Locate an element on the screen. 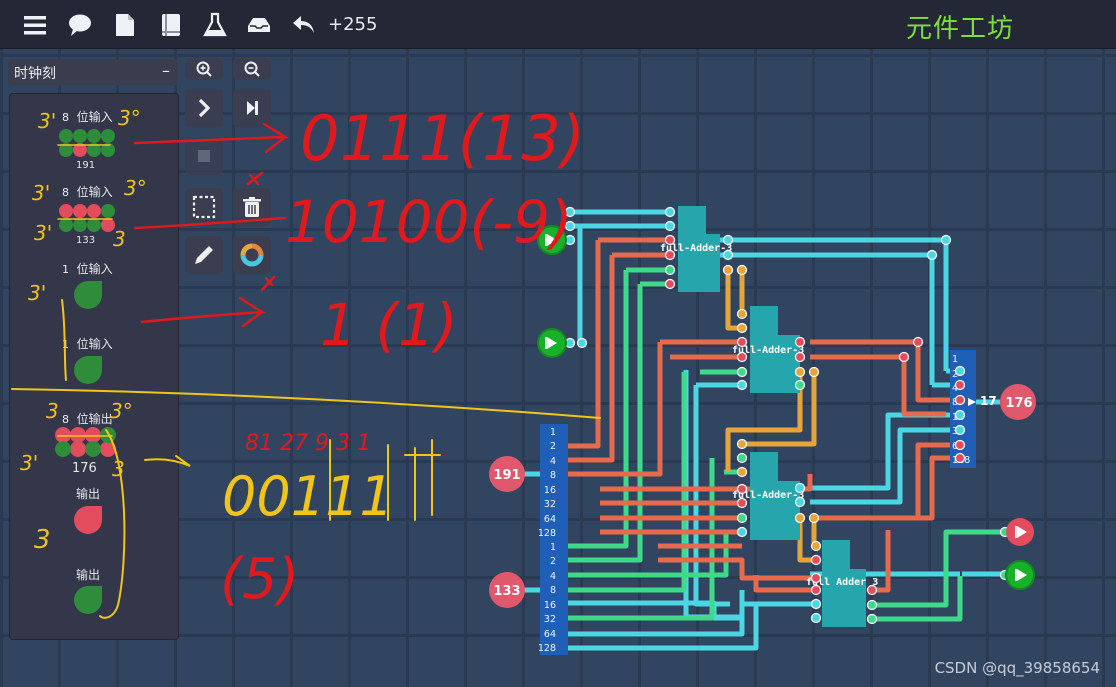  watermark: CSDN @qq_39858654 is located at coordinates (1017, 668).